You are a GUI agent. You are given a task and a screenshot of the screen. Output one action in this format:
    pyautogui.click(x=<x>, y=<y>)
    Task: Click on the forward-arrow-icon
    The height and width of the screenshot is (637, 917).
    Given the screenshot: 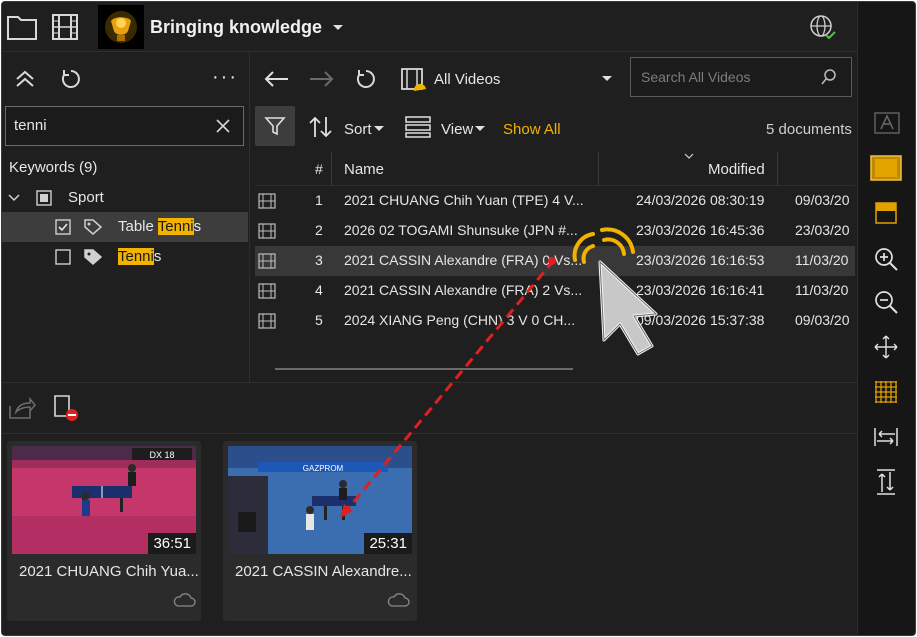 What is the action you would take?
    pyautogui.click(x=322, y=79)
    